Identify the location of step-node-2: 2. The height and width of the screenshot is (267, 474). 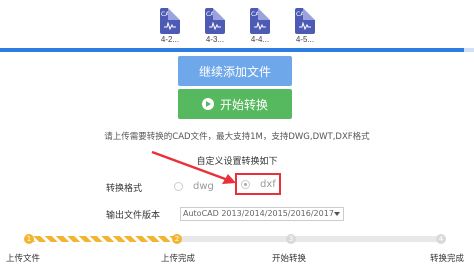
(177, 239).